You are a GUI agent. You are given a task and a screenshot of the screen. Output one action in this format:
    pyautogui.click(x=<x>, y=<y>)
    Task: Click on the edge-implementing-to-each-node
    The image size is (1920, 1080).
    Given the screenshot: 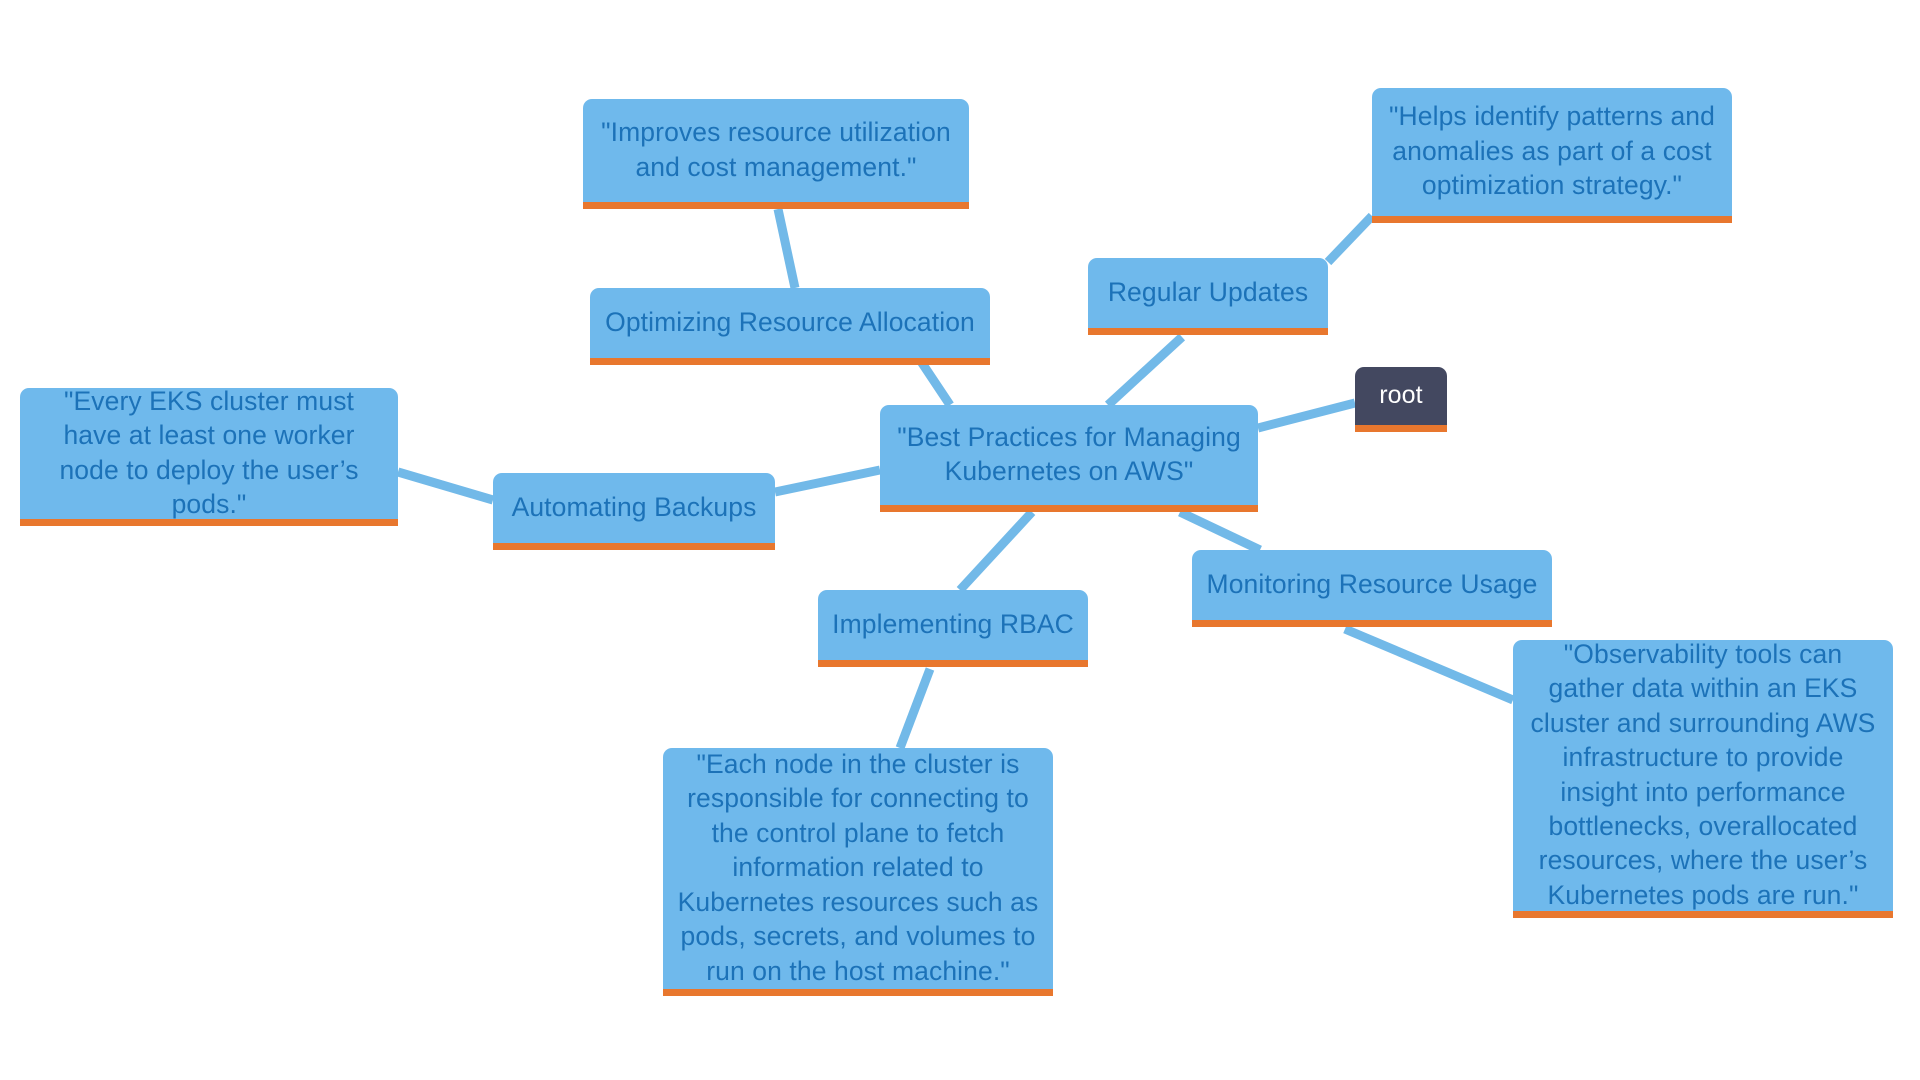 What is the action you would take?
    pyautogui.click(x=915, y=708)
    